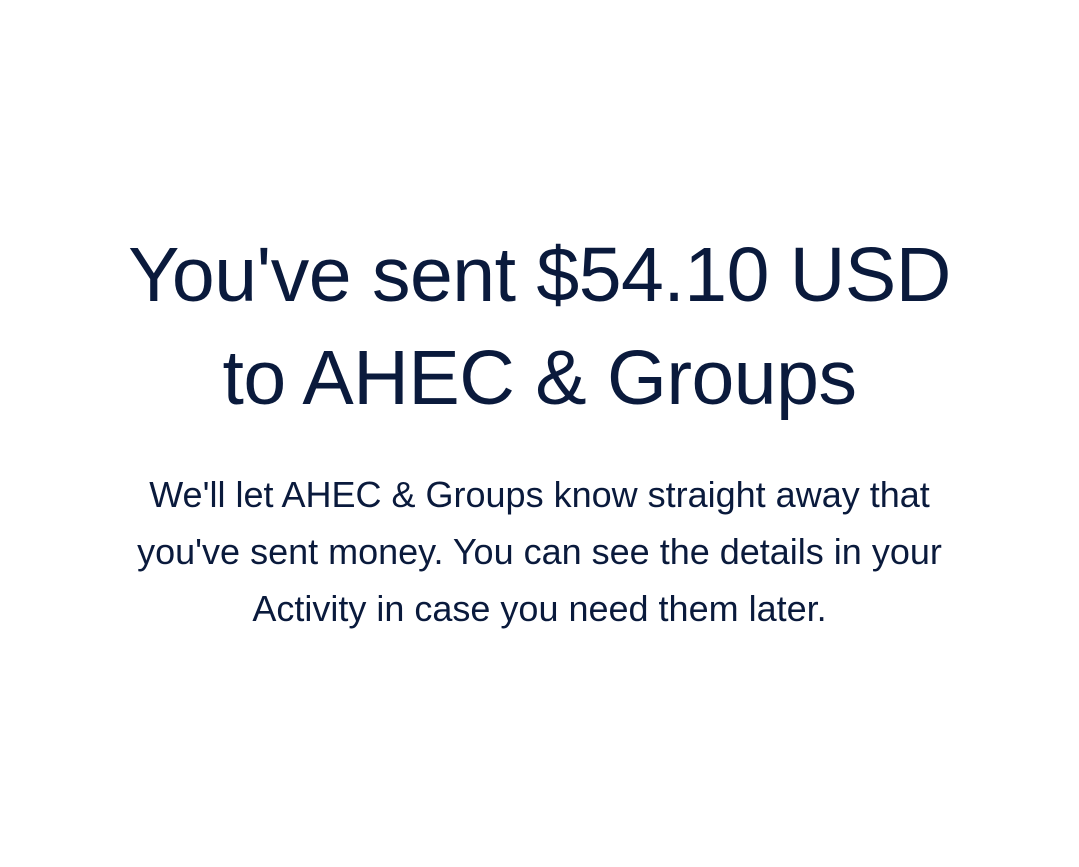 The height and width of the screenshot is (867, 1079). What do you see at coordinates (539, 608) in the screenshot?
I see `message-line-3: Activity in case you need them later.` at bounding box center [539, 608].